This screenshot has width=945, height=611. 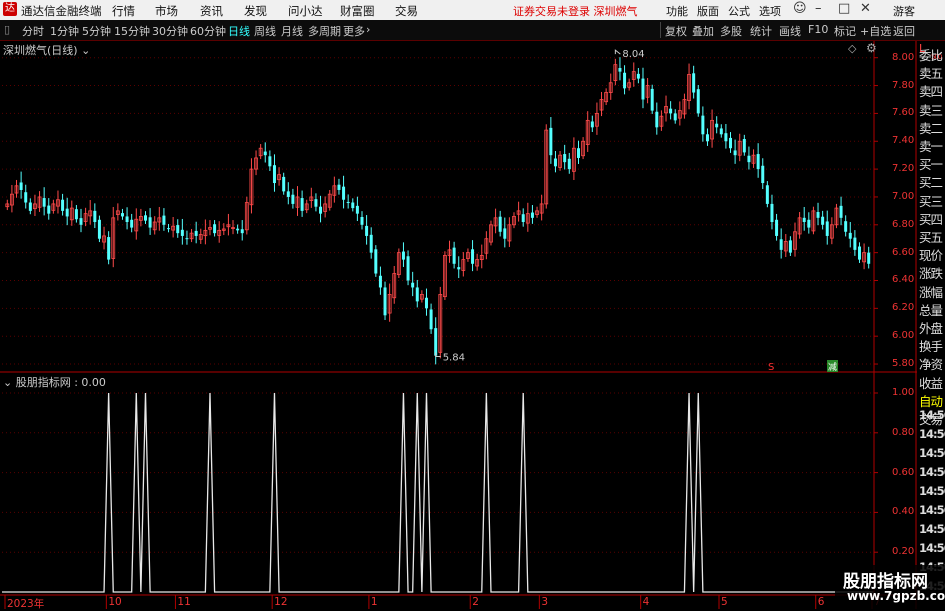 What do you see at coordinates (184, 602) in the screenshot?
I see `date-tick-label: 11` at bounding box center [184, 602].